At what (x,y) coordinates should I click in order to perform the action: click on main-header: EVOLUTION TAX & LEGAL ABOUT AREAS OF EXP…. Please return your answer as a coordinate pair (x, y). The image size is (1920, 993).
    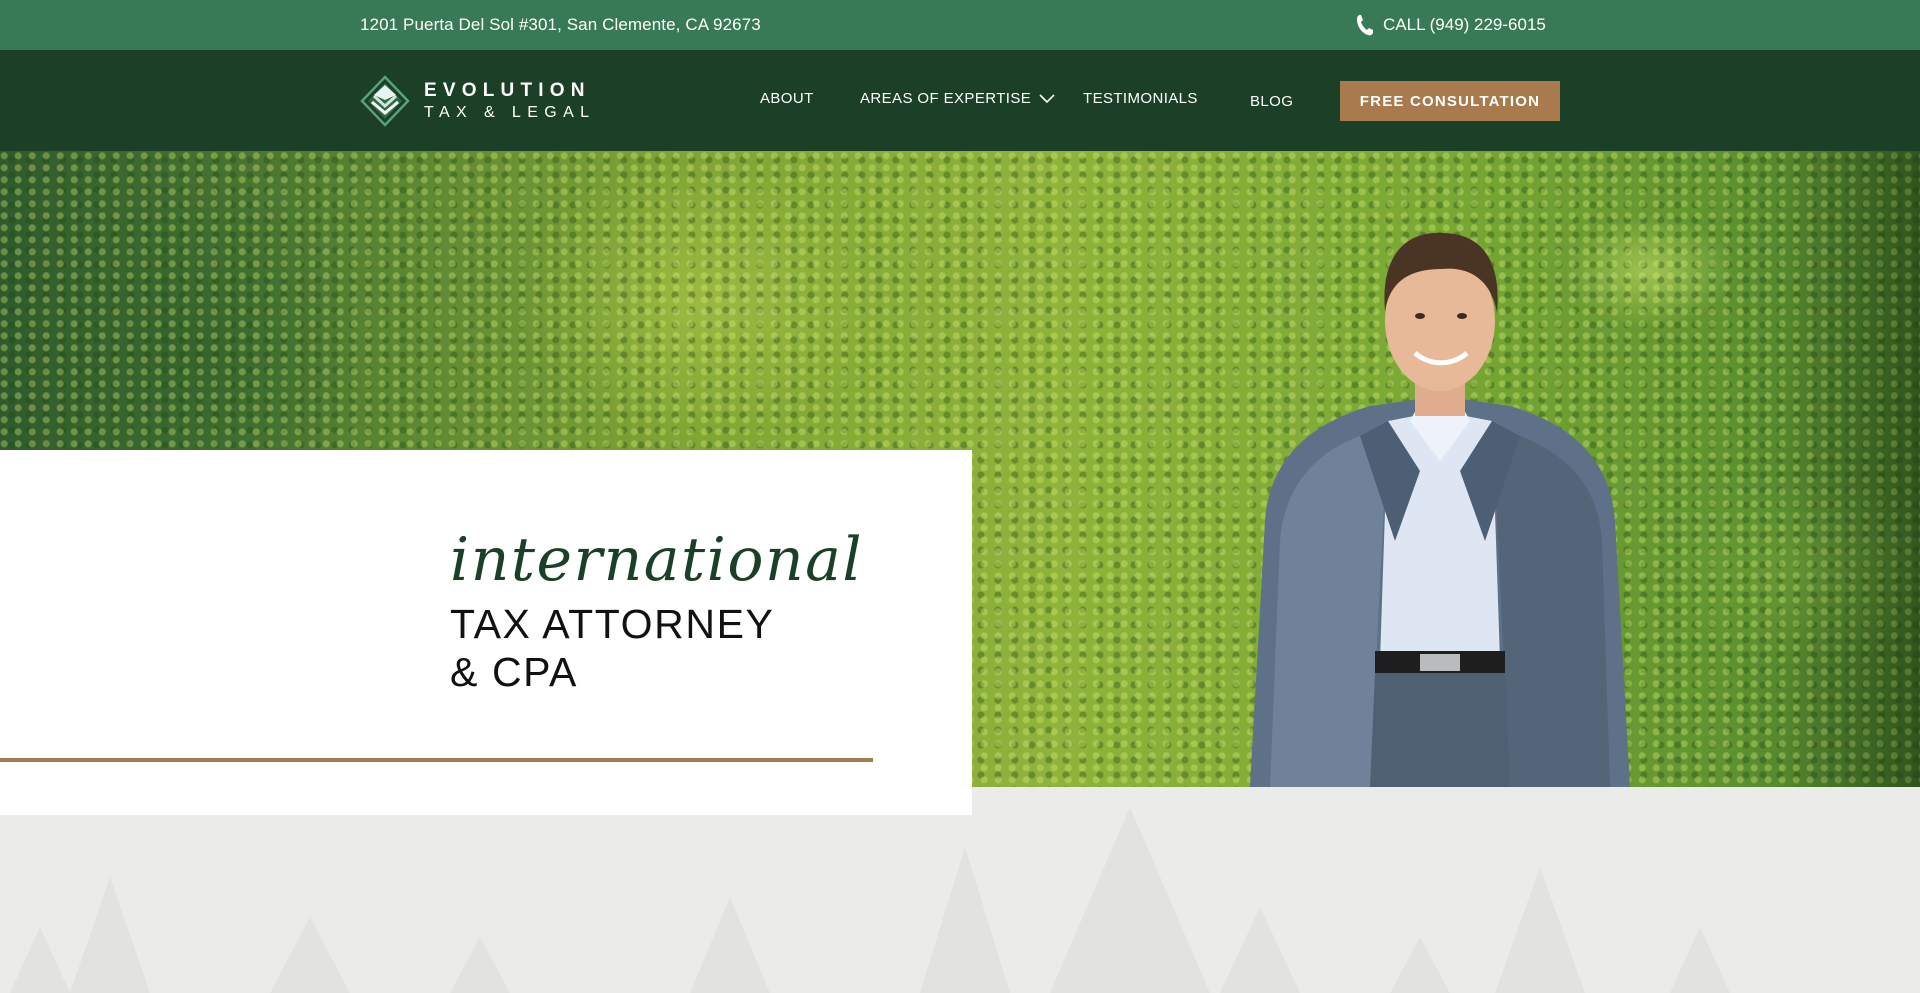
    Looking at the image, I should click on (960, 100).